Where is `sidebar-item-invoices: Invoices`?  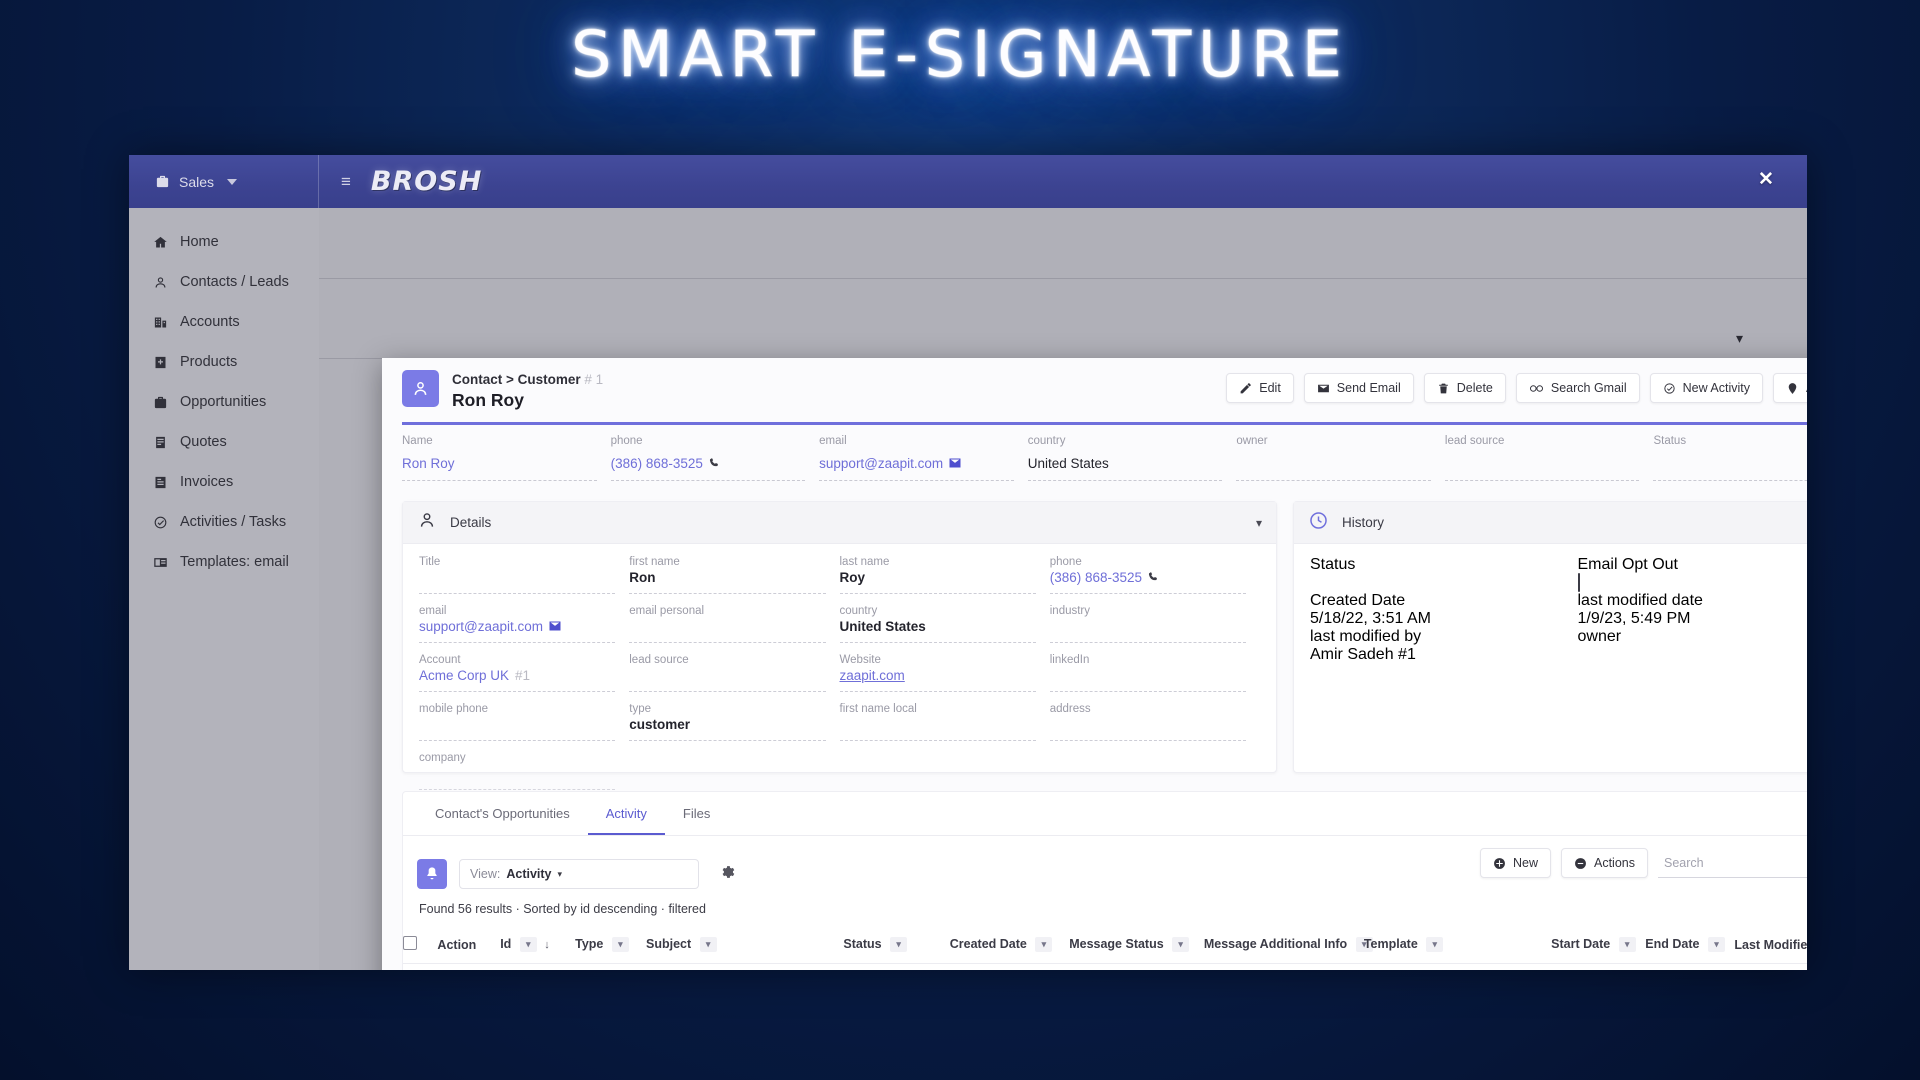
sidebar-item-invoices: Invoices is located at coordinates (224, 482).